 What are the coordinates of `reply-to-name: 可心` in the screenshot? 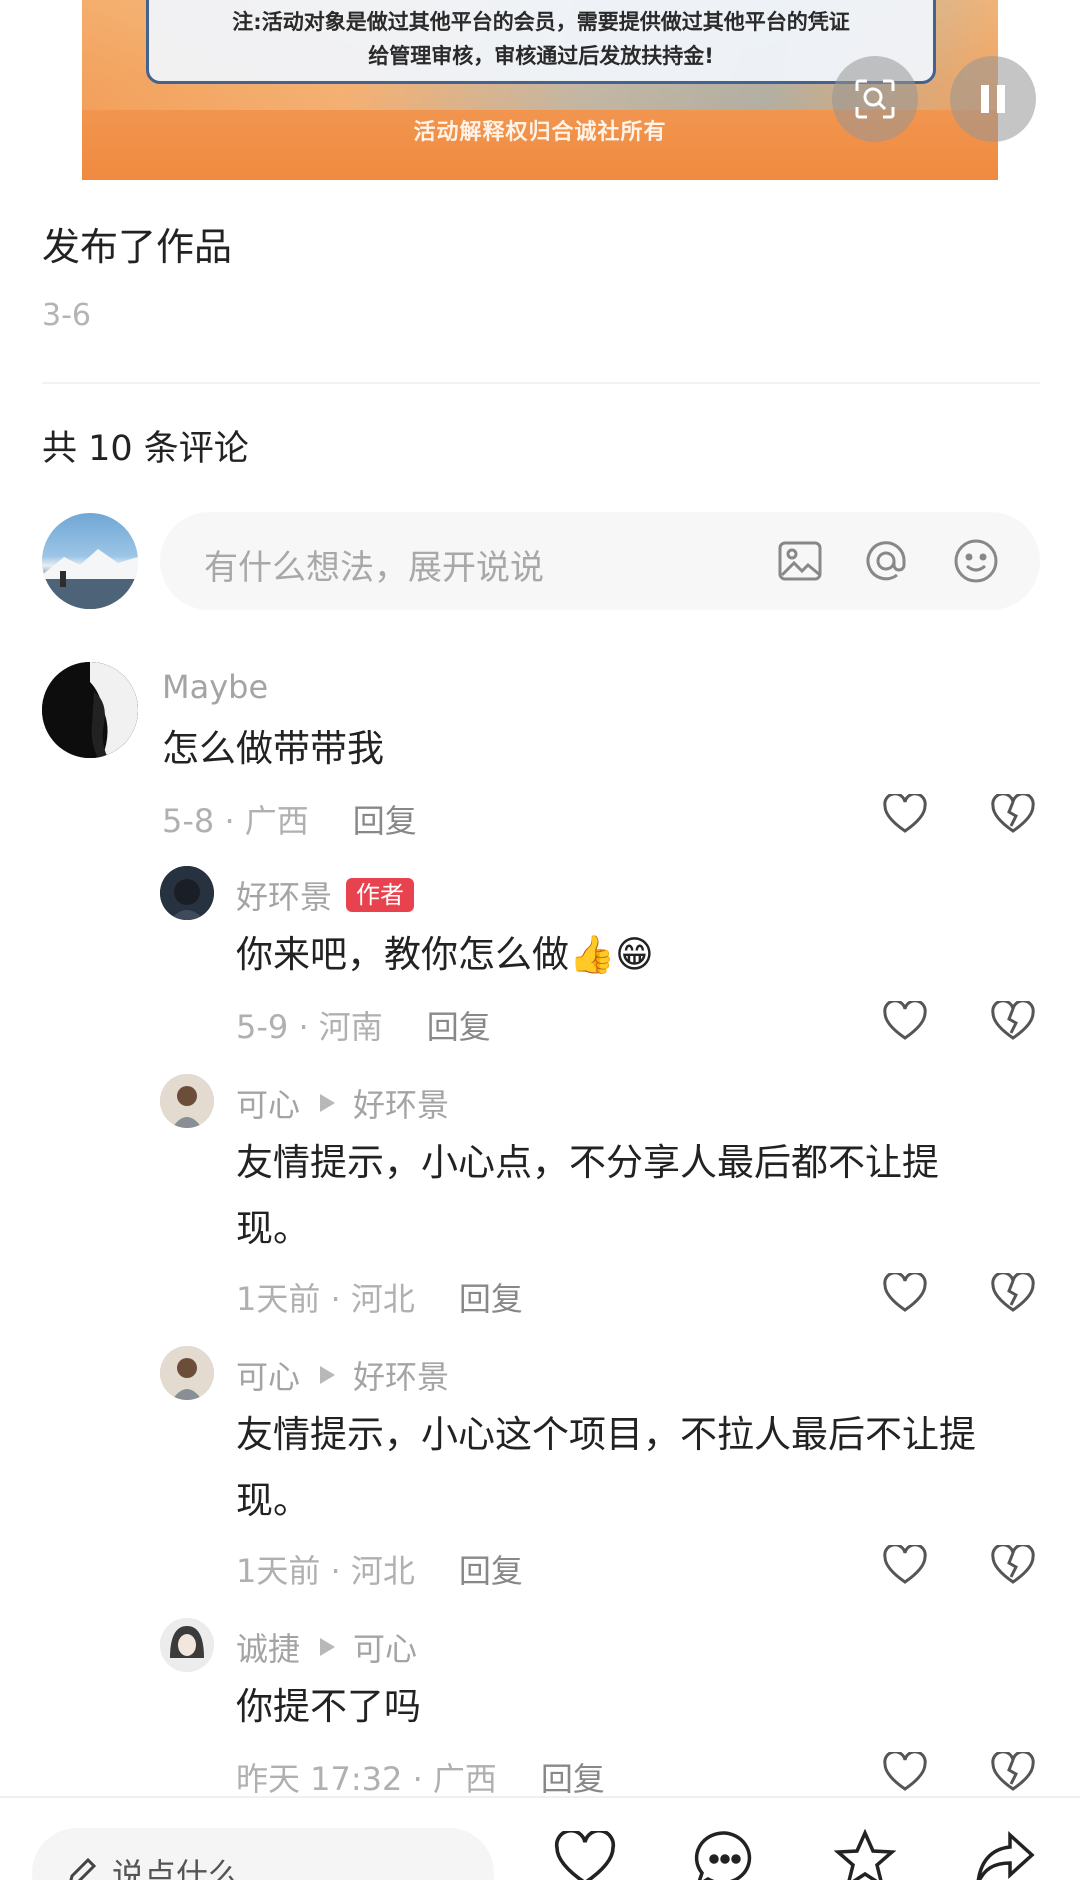 It's located at (385, 1647).